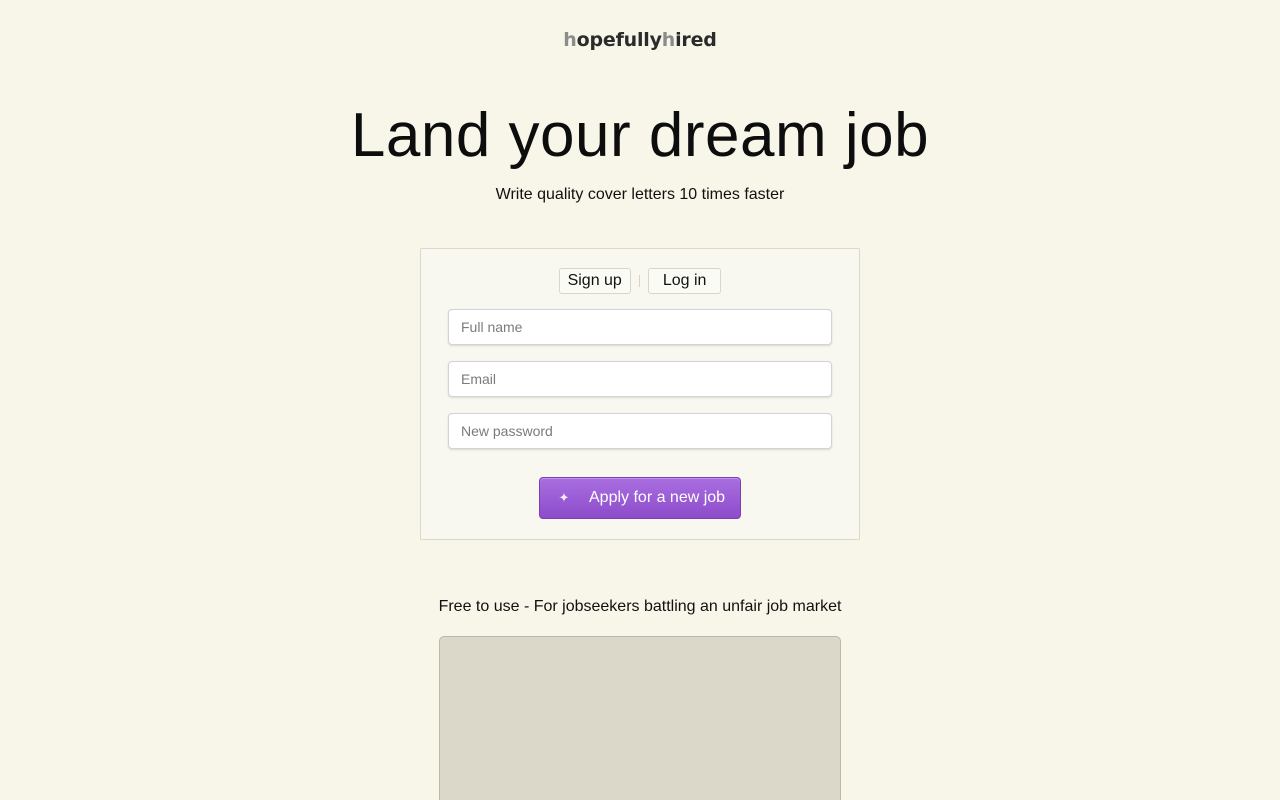 This screenshot has width=1280, height=800. I want to click on tab-sign-up: Sign up, so click(594, 281).